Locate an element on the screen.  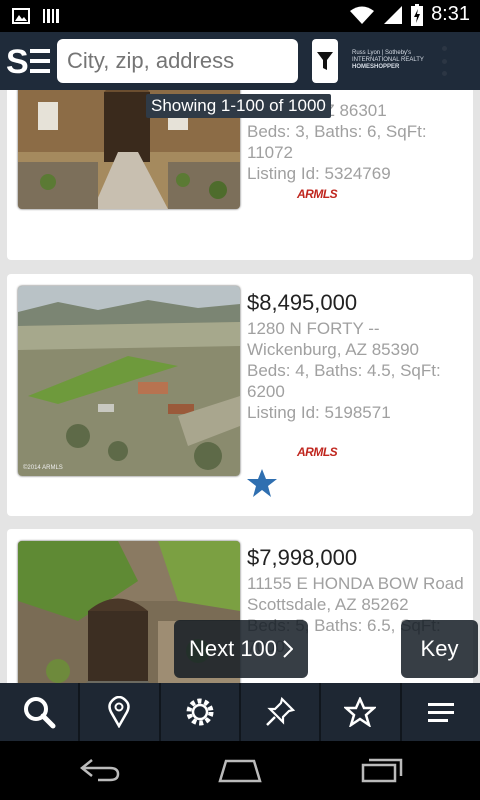
barcode-notification-icon is located at coordinates (51, 16).